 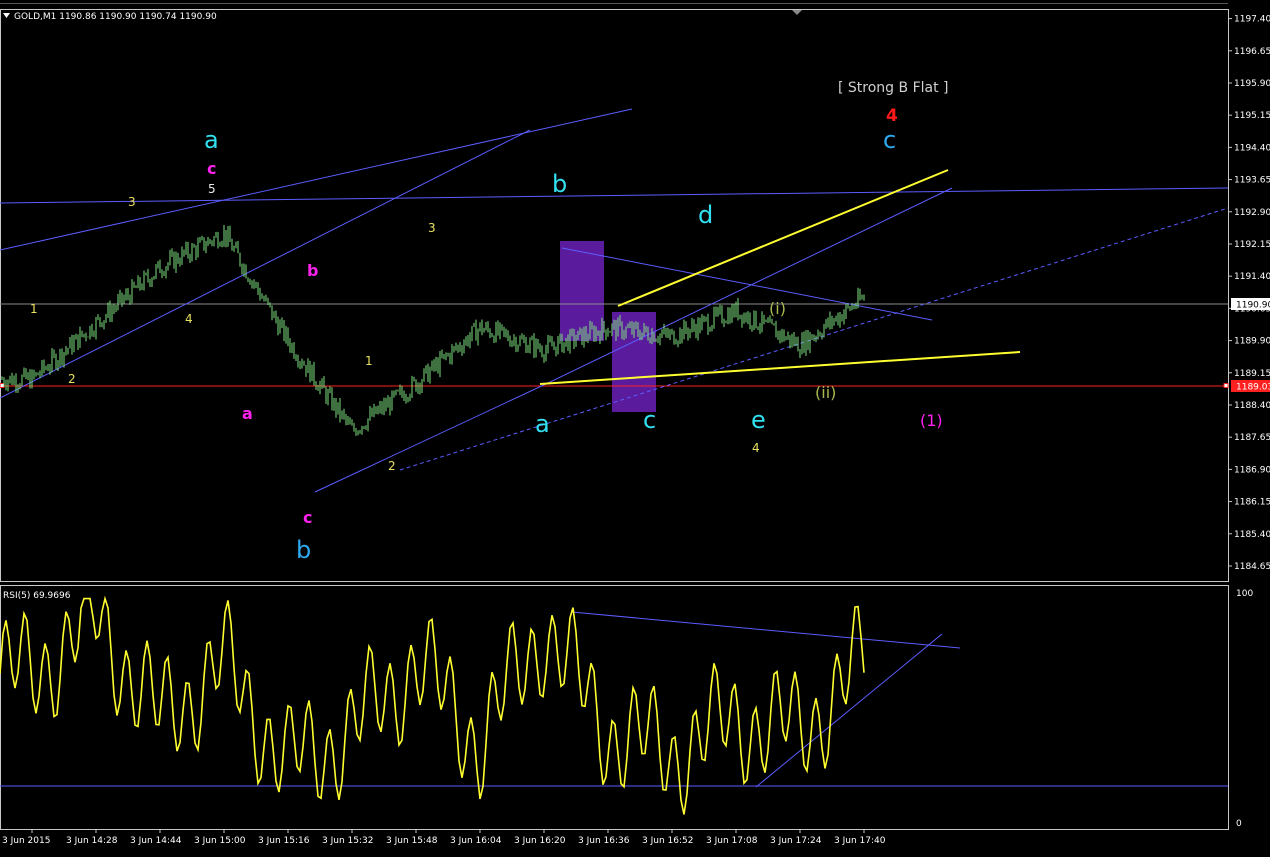 I want to click on price-tick-label: 1188.40, so click(x=1252, y=406).